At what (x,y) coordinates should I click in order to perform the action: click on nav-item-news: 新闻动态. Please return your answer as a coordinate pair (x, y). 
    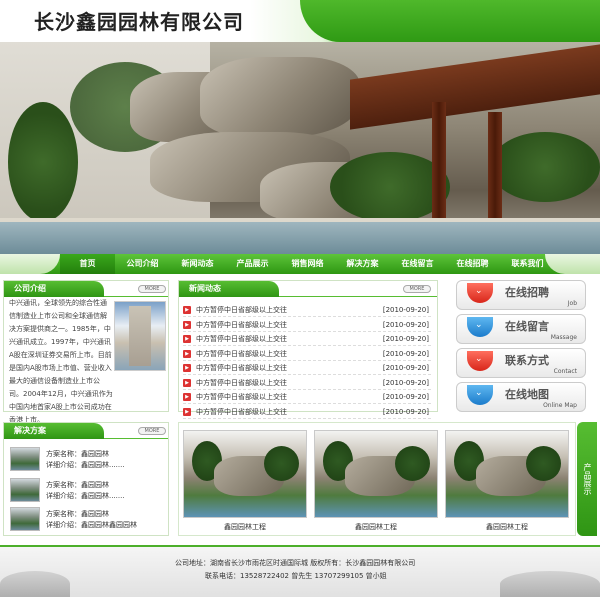
    Looking at the image, I should click on (197, 264).